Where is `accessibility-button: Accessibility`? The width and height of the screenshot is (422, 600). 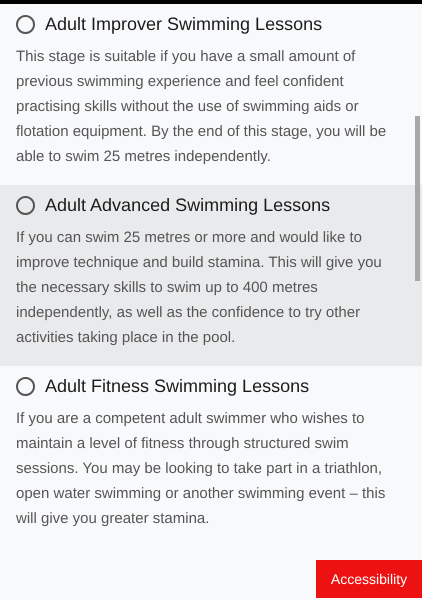
accessibility-button: Accessibility is located at coordinates (369, 579).